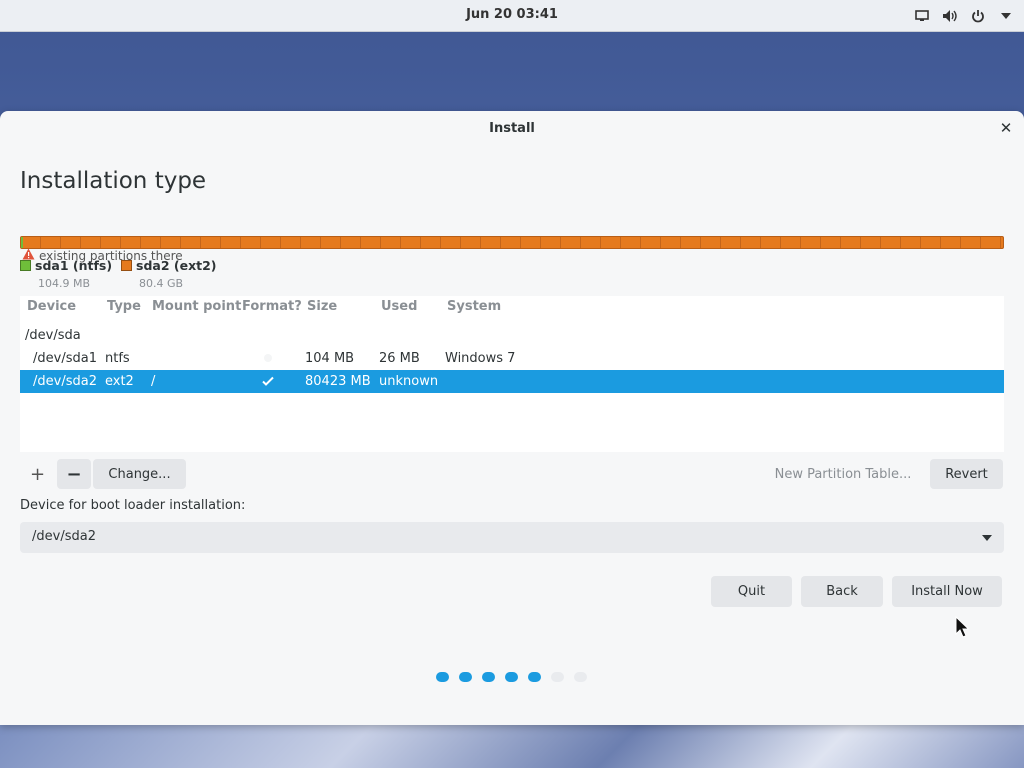 Image resolution: width=1024 pixels, height=768 pixels. Describe the element at coordinates (176, 265) in the screenshot. I see `legend-name: sda2 (ext2)` at that location.